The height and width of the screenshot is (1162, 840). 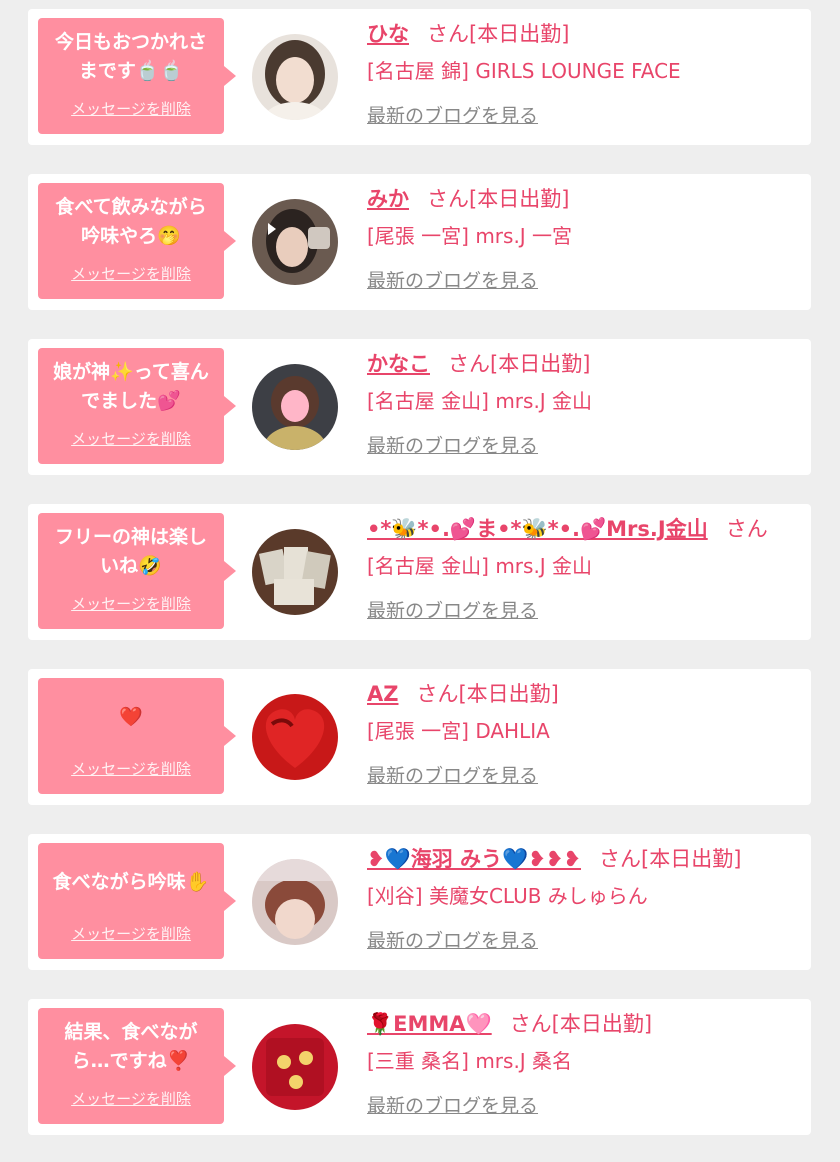 What do you see at coordinates (388, 34) in the screenshot?
I see `girl-name-link: ひな` at bounding box center [388, 34].